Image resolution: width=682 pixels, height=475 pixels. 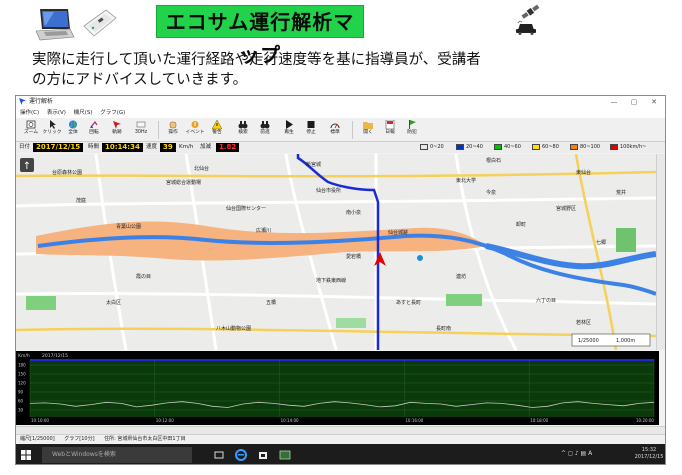 I want to click on play-label: 再生, so click(x=289, y=132).